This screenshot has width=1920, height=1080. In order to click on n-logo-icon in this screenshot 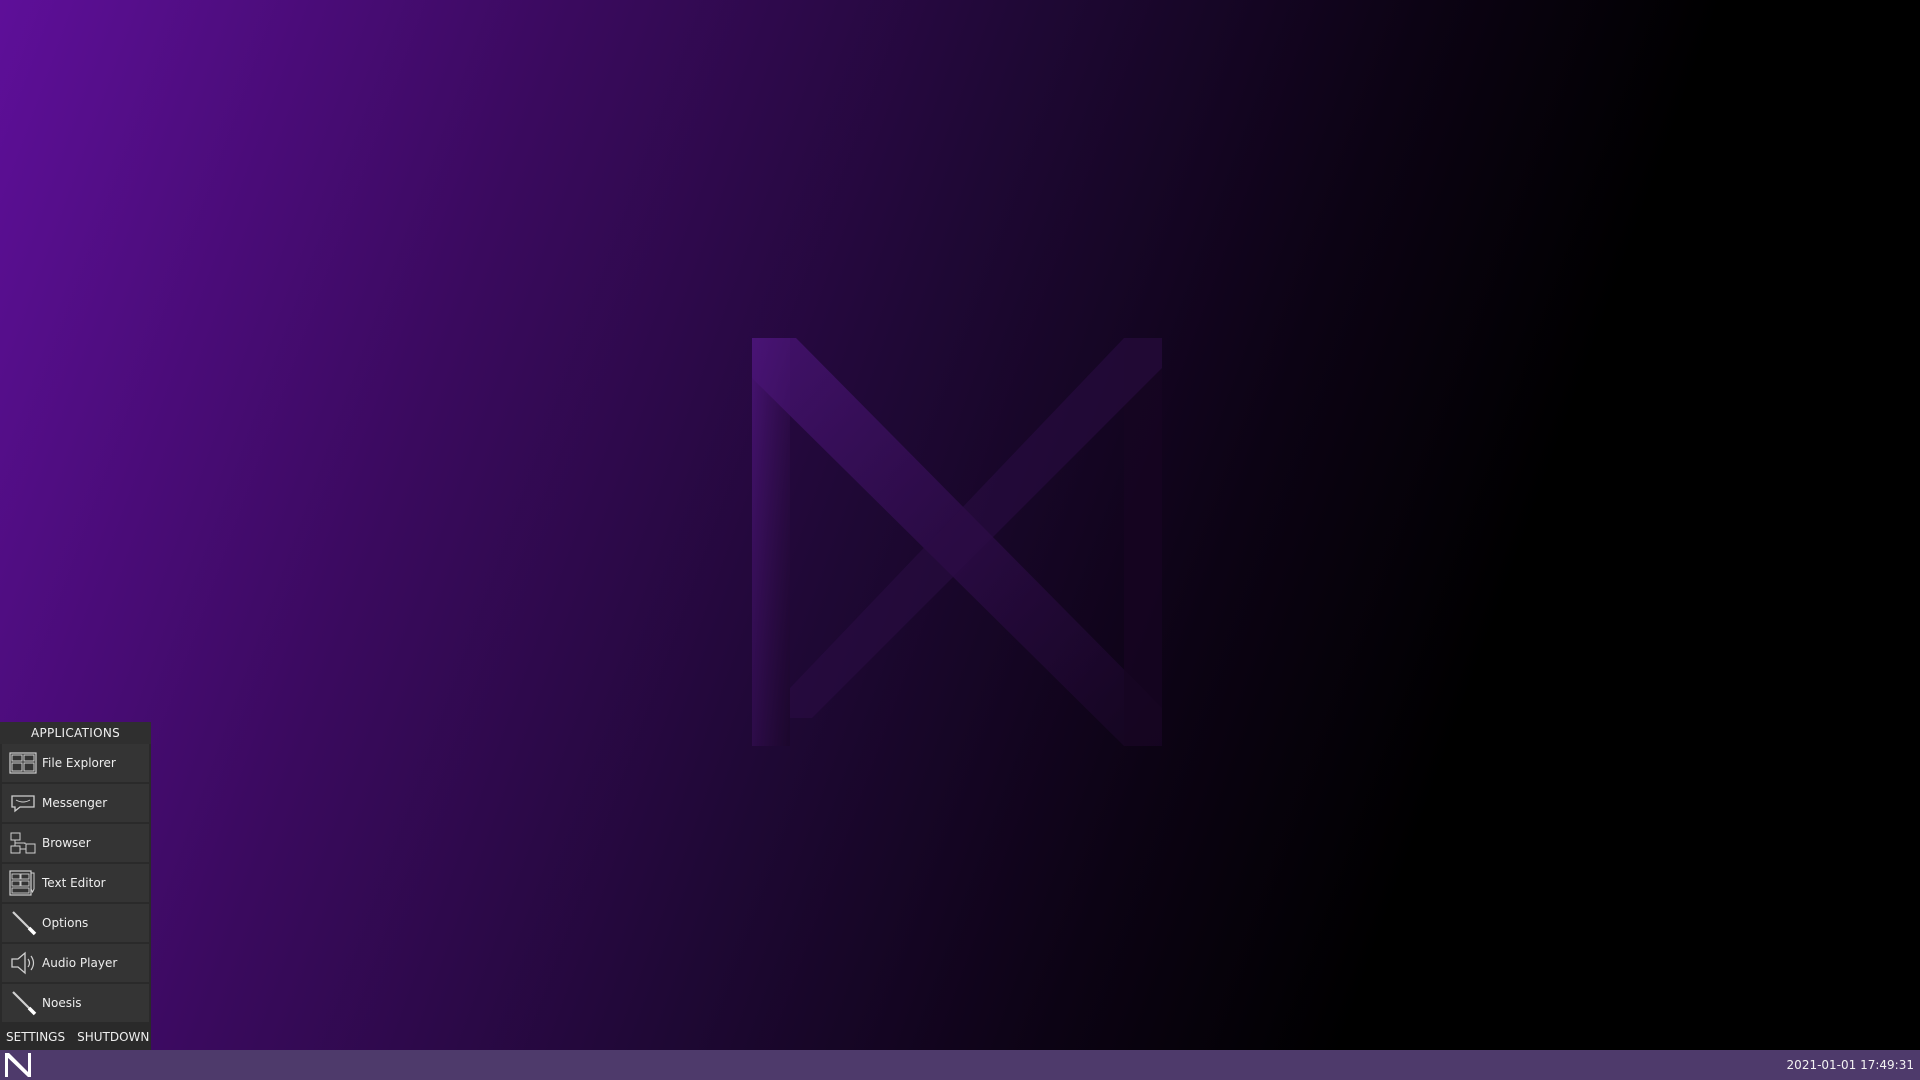, I will do `click(18, 1065)`.